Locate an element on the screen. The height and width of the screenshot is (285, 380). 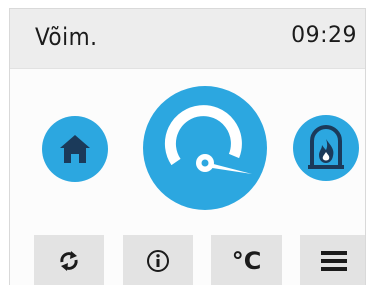
power-gauge-button is located at coordinates (205, 148).